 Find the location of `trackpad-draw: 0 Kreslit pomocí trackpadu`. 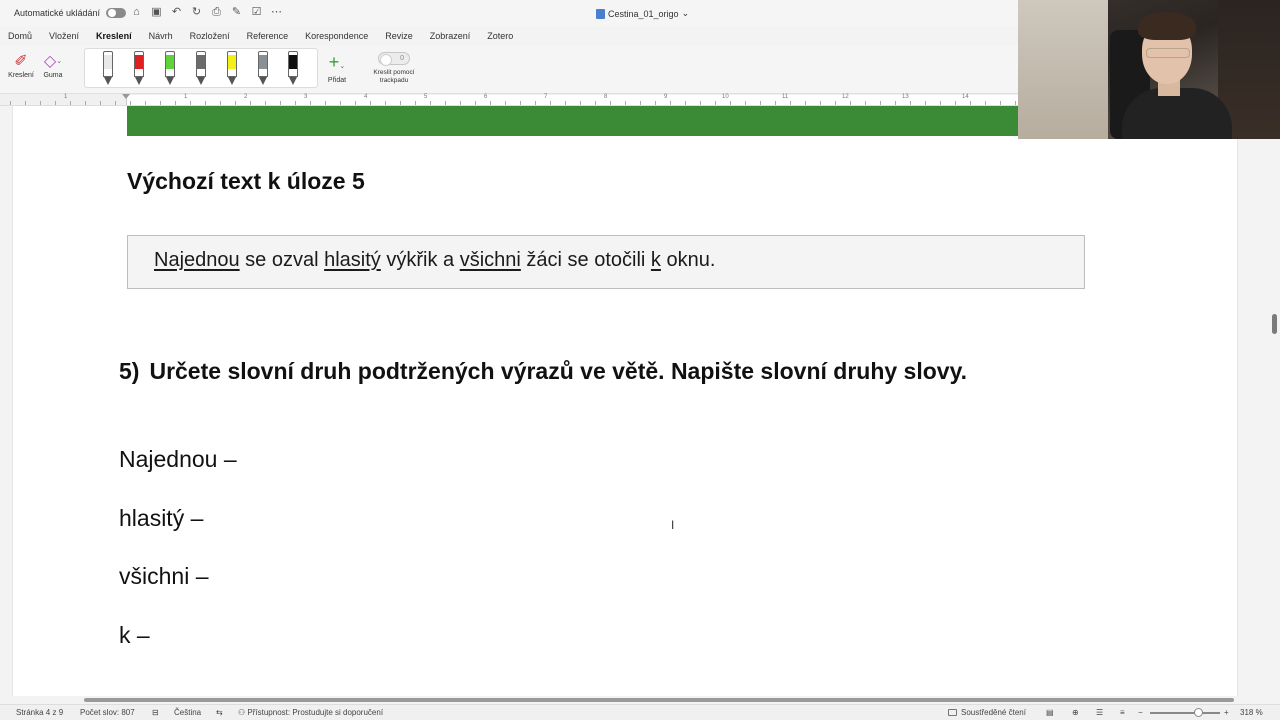

trackpad-draw: 0 Kreslit pomocí trackpadu is located at coordinates (394, 68).